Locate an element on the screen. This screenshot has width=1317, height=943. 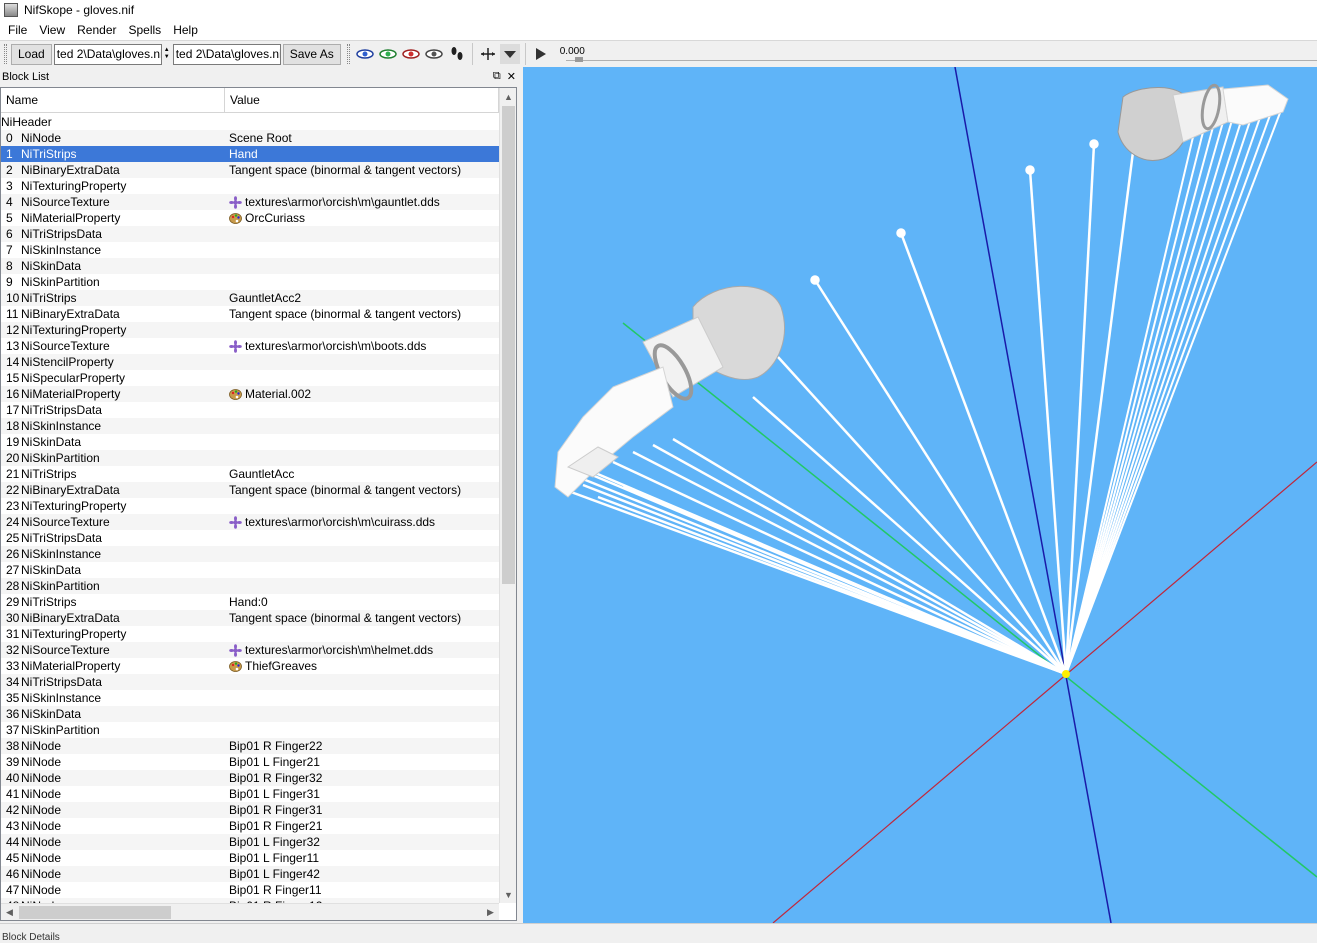
block-index: 12 is located at coordinates (13, 330).